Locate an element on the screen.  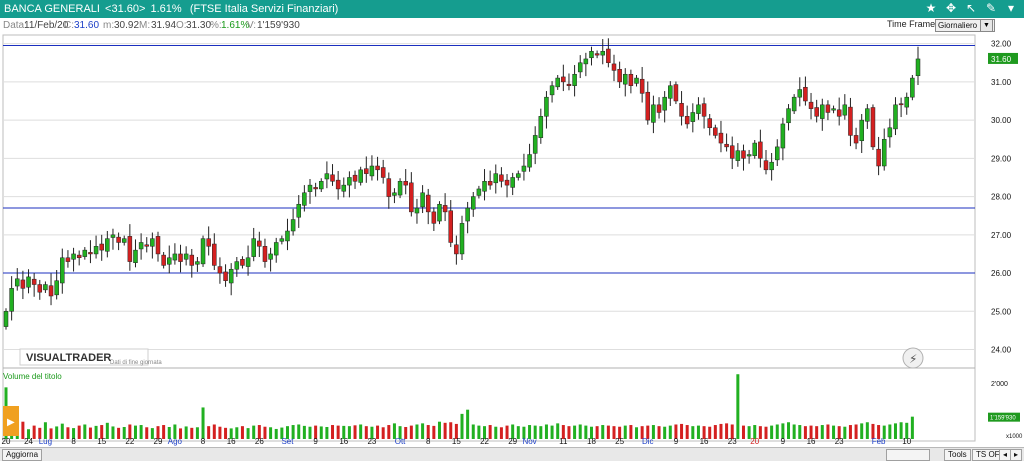
x-tick-label: 9 is located at coordinates (676, 441).